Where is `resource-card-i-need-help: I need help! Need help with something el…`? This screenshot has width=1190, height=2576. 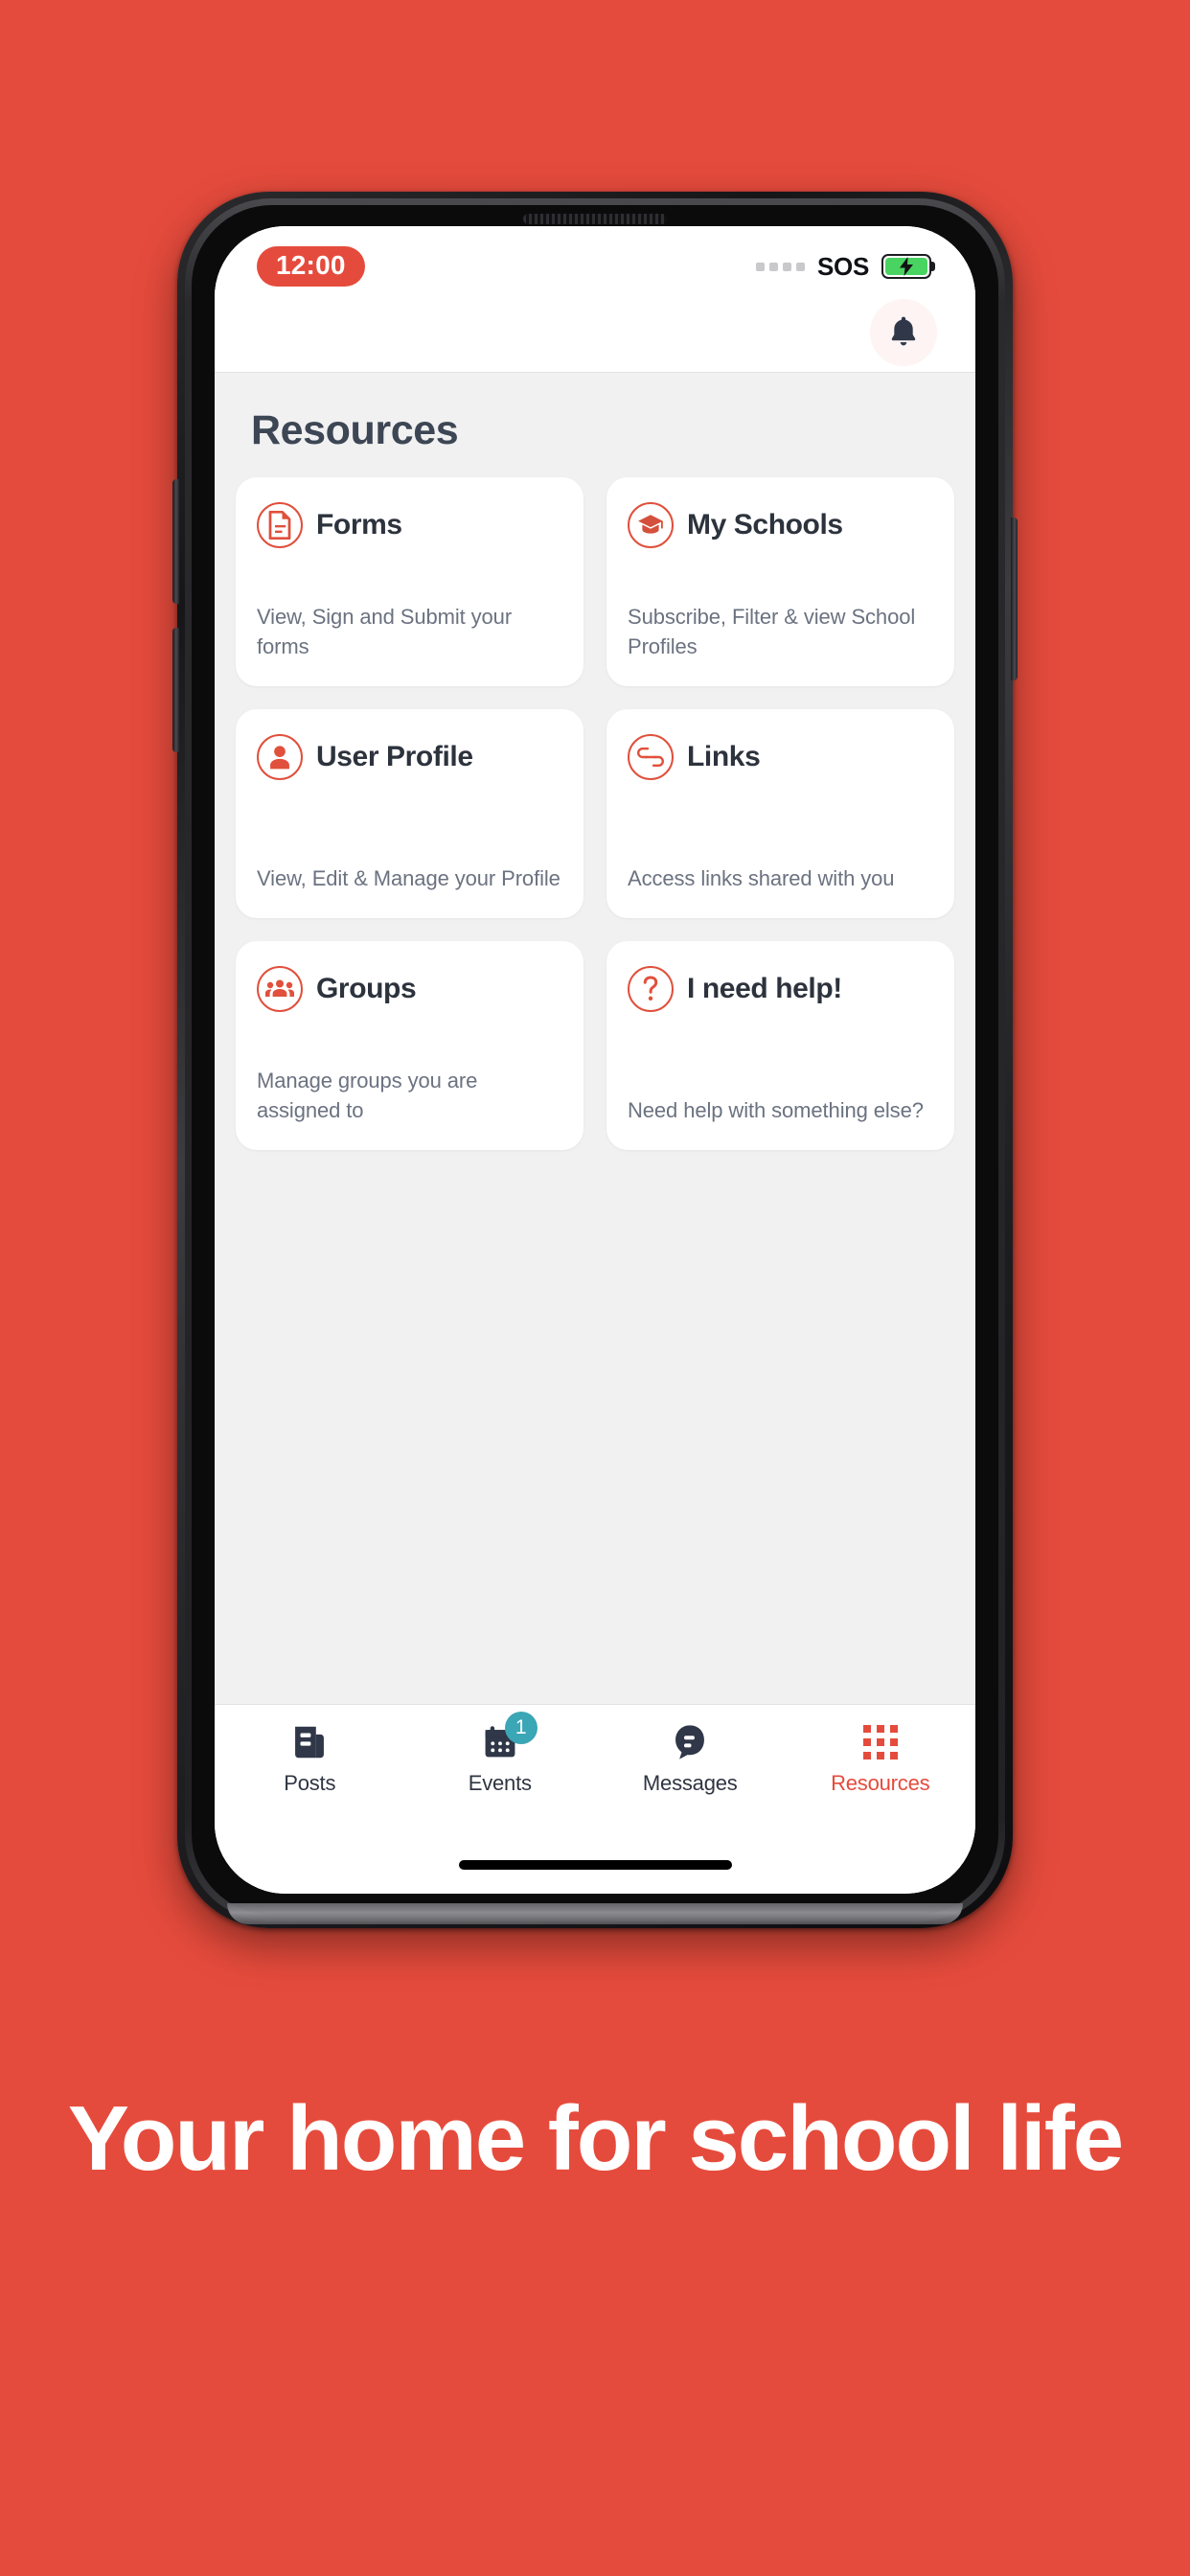
resource-card-i-need-help: I need help! Need help with something el… is located at coordinates (780, 1045).